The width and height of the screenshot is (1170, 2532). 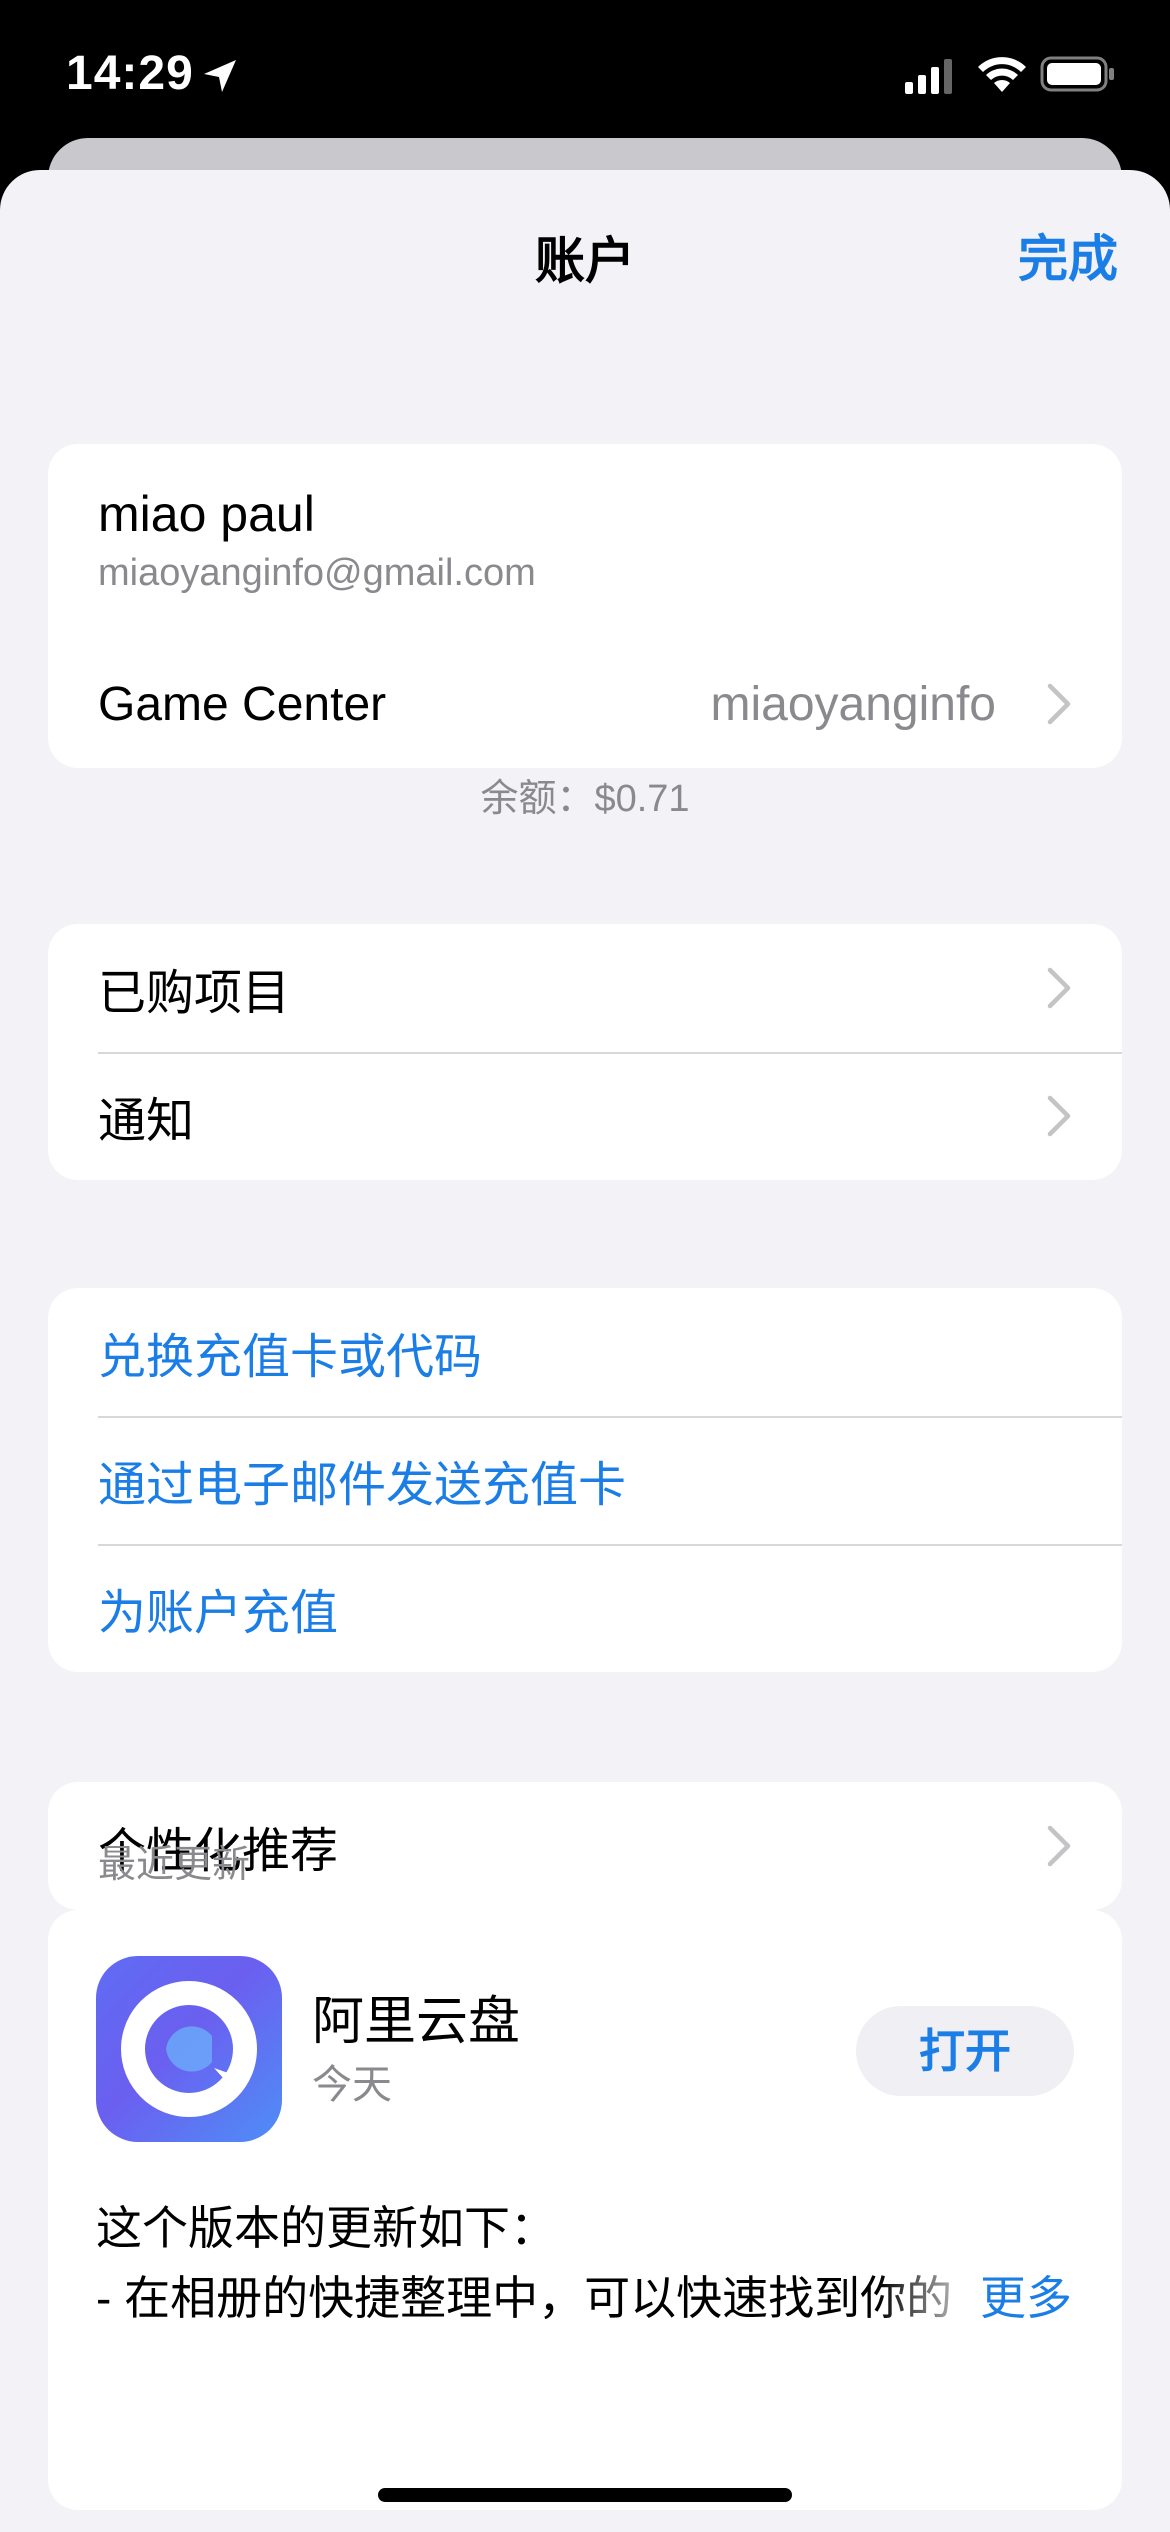 What do you see at coordinates (220, 76) in the screenshot?
I see `location-arrow-icon` at bounding box center [220, 76].